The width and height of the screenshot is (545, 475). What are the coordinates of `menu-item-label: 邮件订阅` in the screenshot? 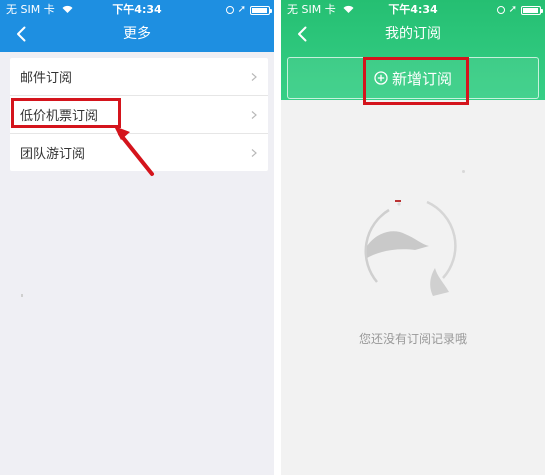 It's located at (46, 78).